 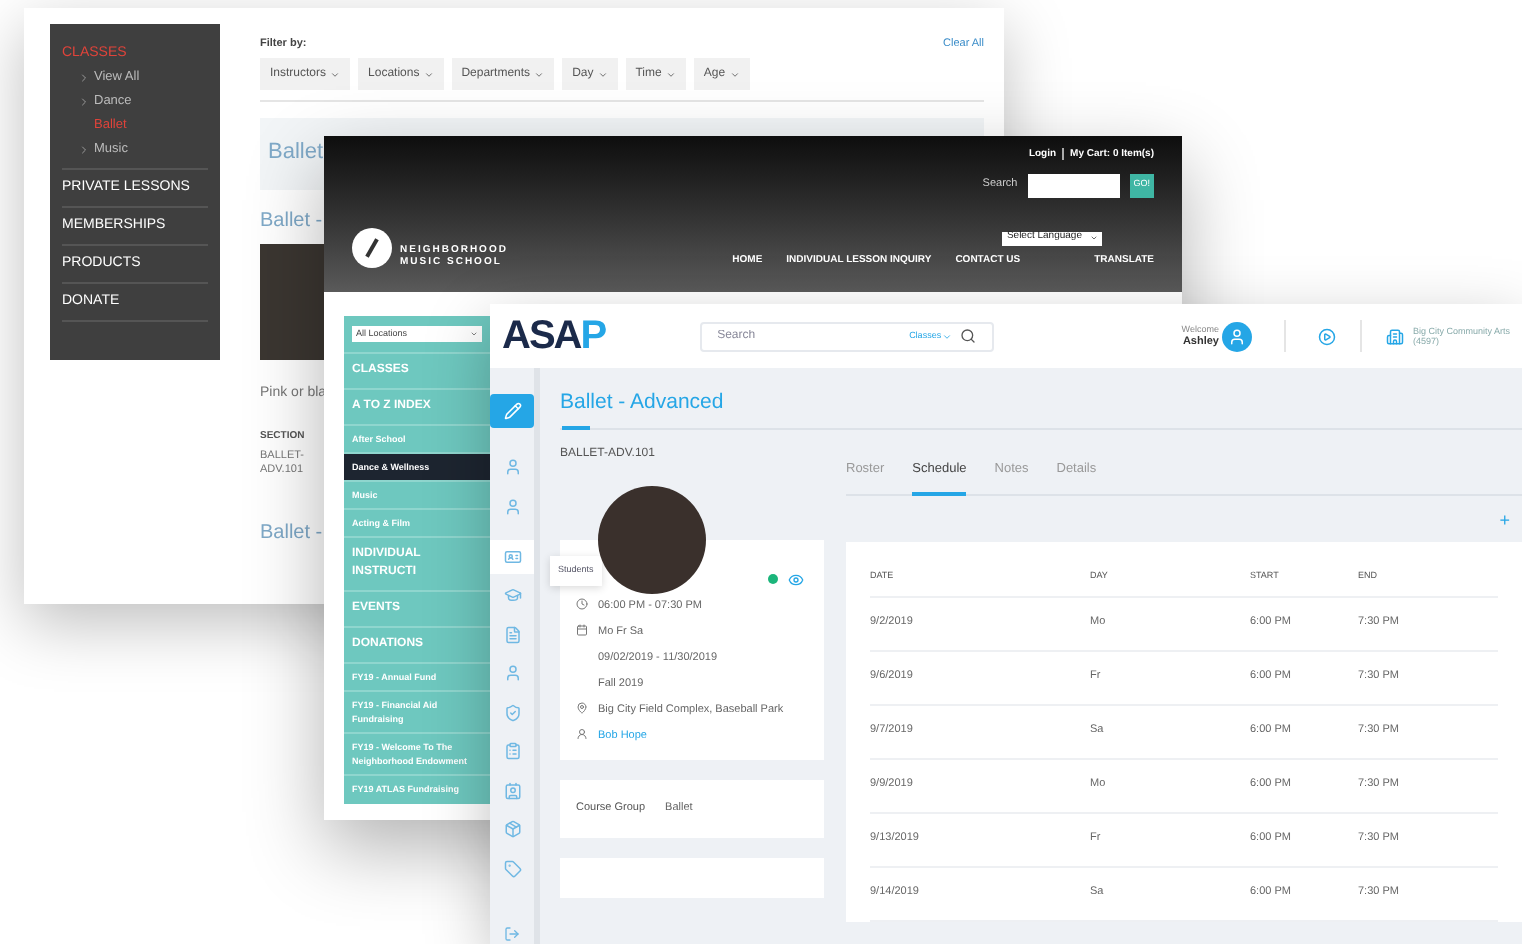 What do you see at coordinates (84, 150) in the screenshot?
I see `chevron-icon` at bounding box center [84, 150].